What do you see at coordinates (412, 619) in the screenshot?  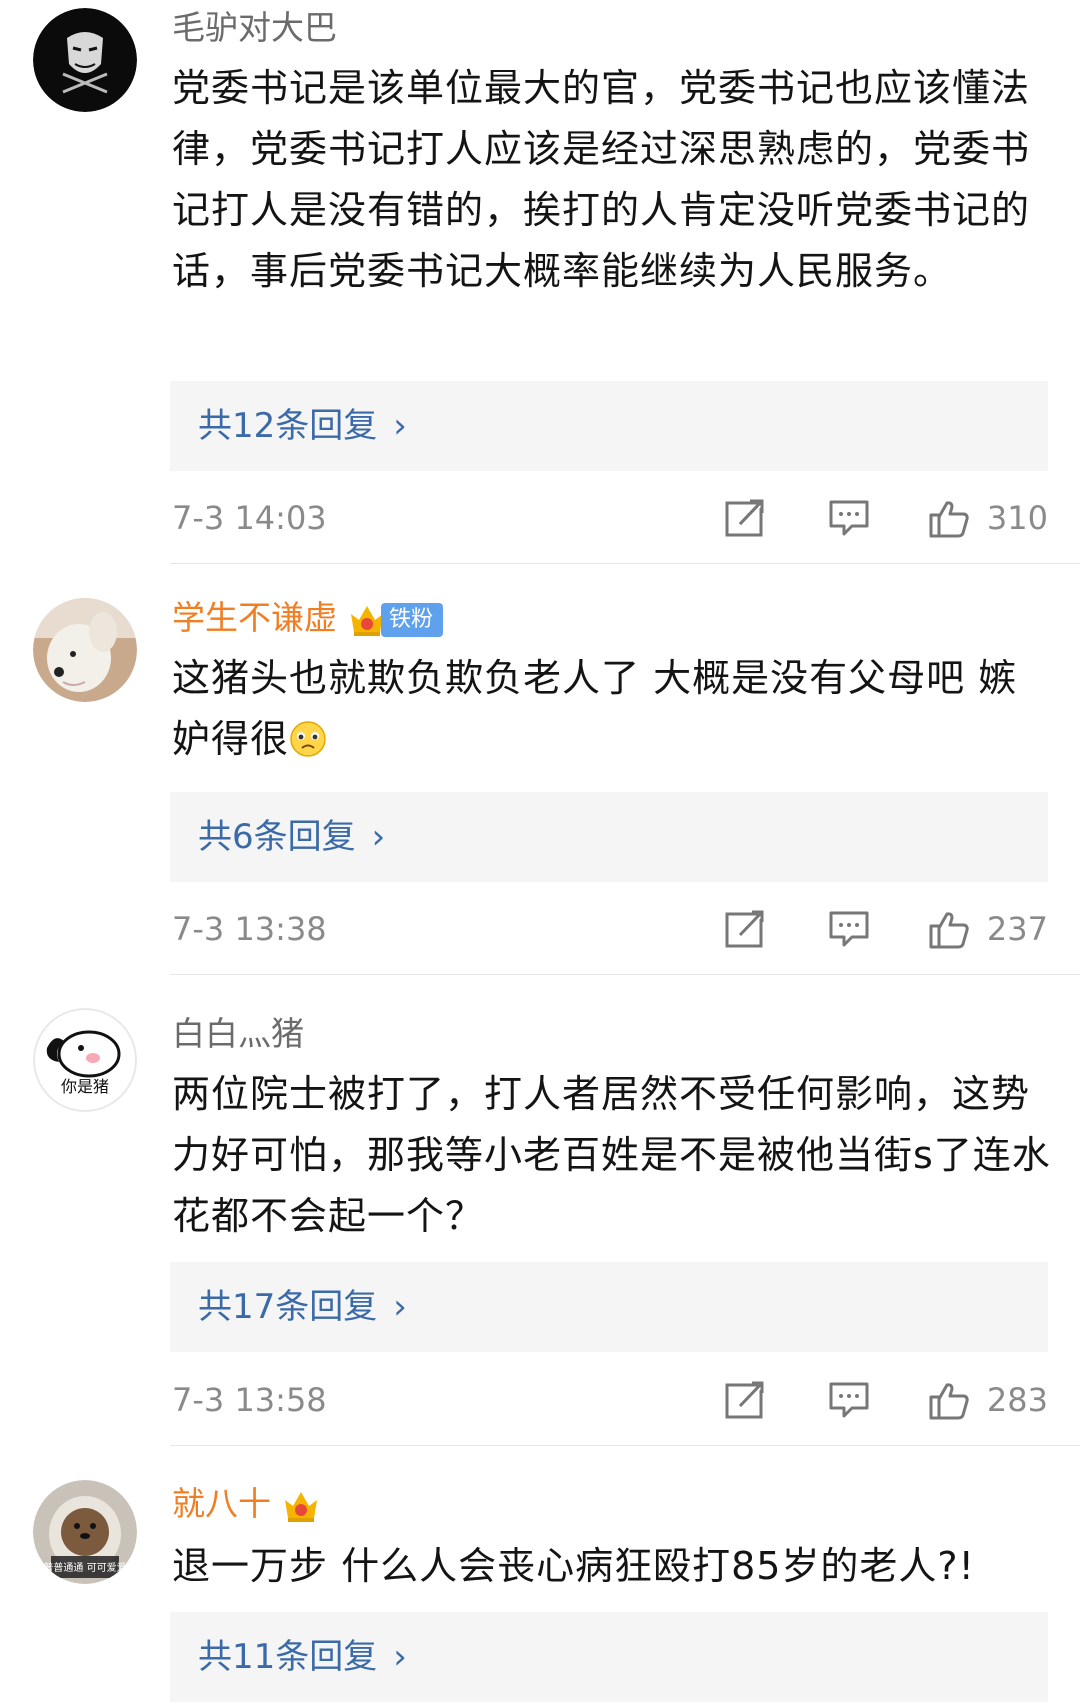 I see `tiefen-badge: 铁粉` at bounding box center [412, 619].